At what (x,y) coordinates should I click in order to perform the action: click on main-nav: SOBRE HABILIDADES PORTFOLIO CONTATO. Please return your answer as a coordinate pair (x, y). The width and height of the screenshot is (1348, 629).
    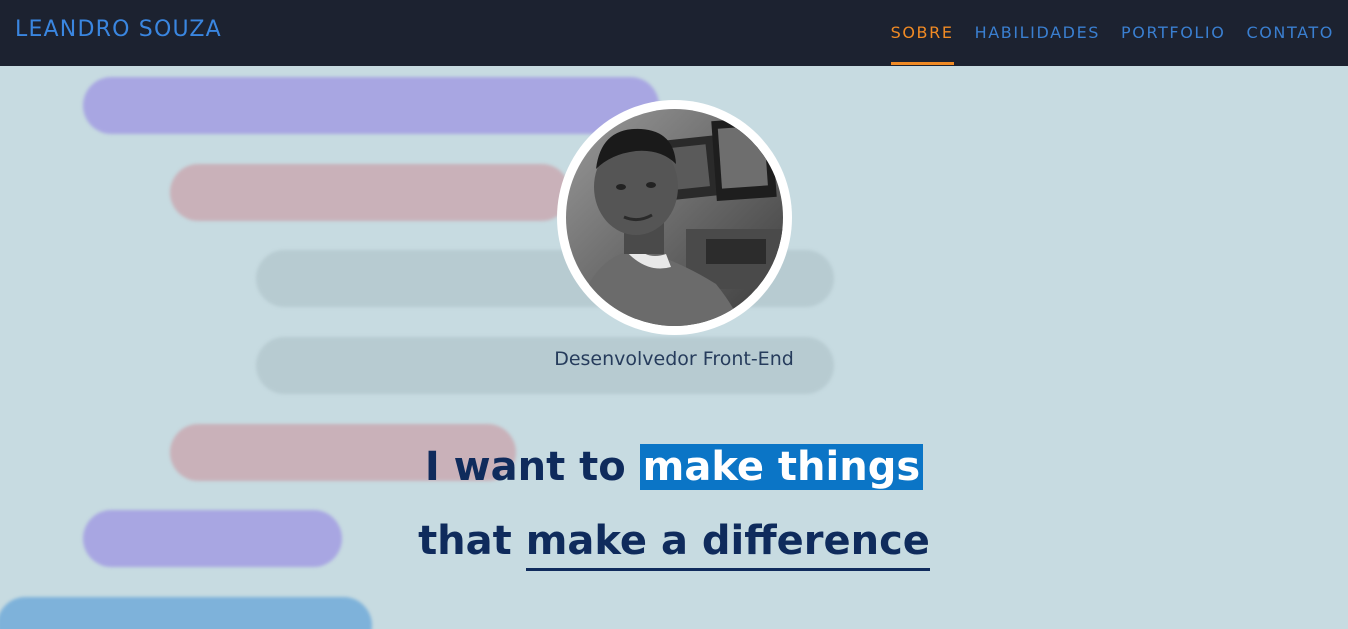
    Looking at the image, I should click on (1102, 33).